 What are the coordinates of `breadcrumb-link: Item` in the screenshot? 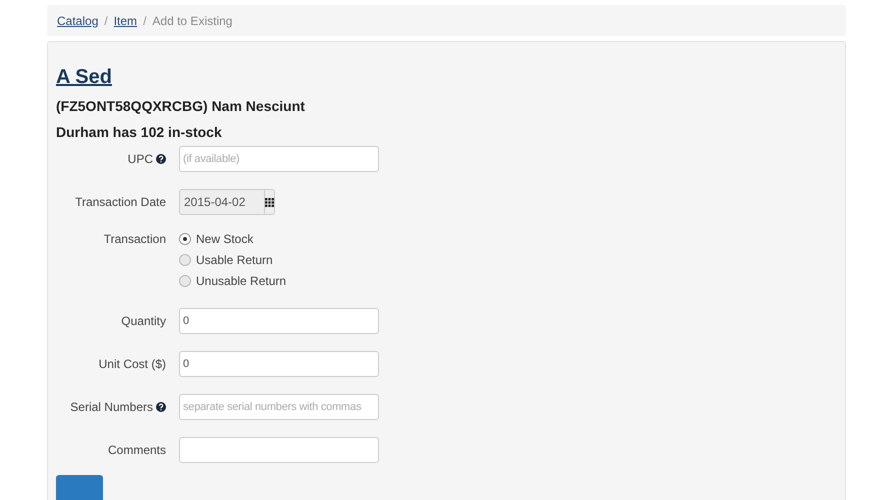 It's located at (126, 21).